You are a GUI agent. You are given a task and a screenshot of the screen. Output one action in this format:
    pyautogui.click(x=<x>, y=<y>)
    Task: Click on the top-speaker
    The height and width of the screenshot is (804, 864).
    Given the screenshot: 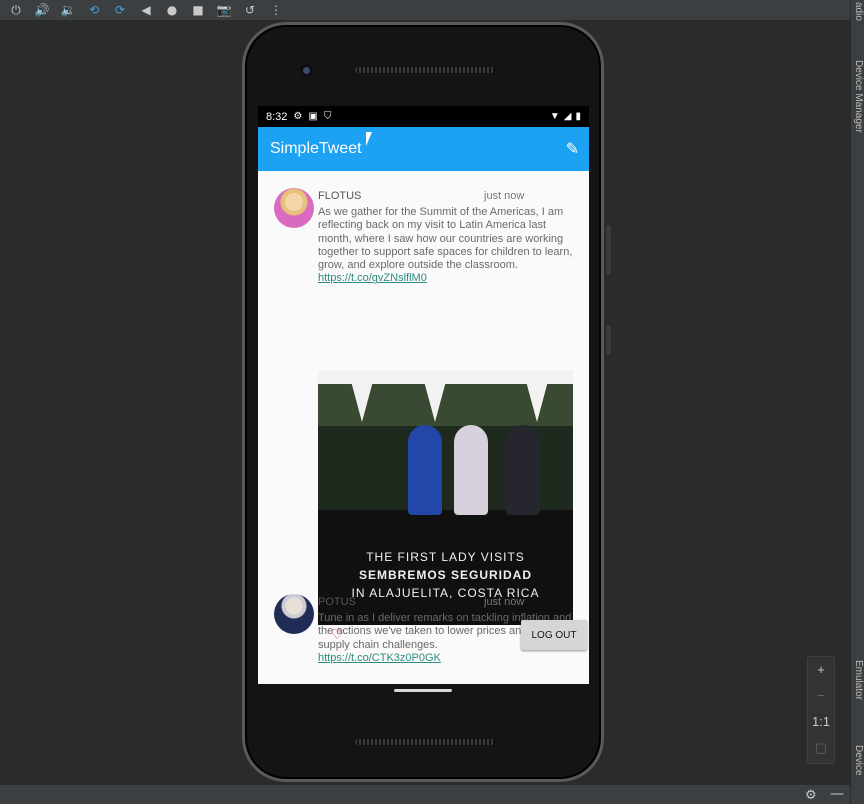 What is the action you would take?
    pyautogui.click(x=425, y=70)
    